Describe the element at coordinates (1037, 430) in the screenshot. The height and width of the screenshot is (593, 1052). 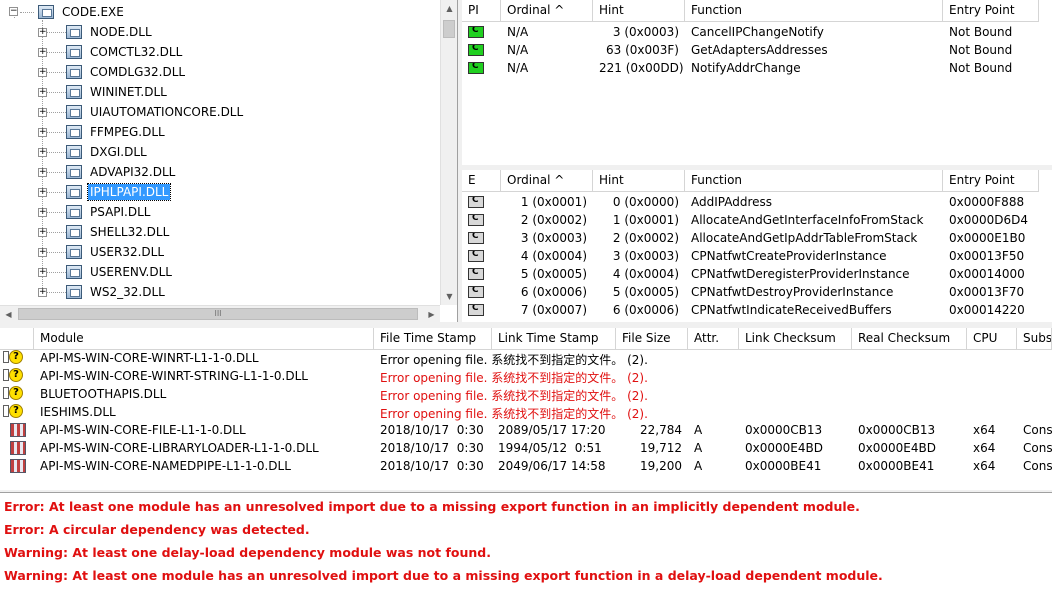
I see `subsystem-cell: Cons` at that location.